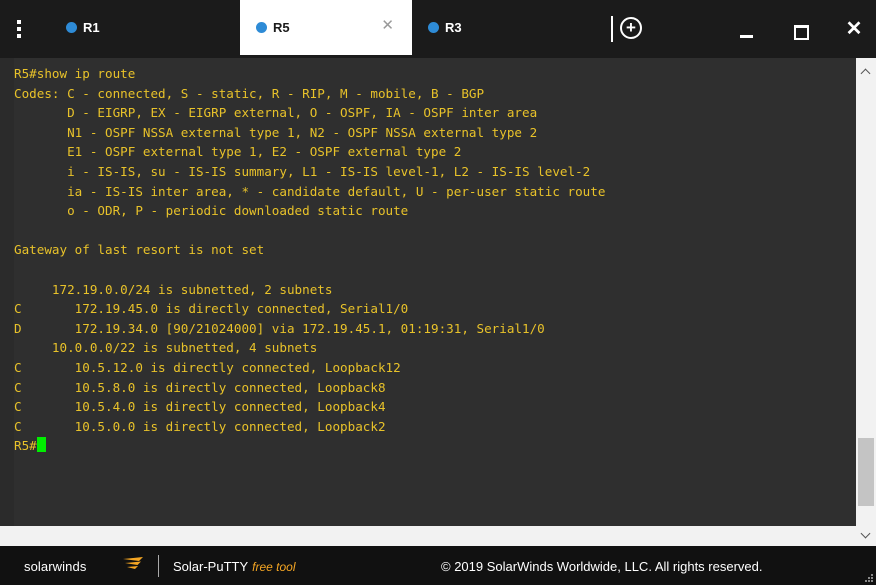 The image size is (876, 585). I want to click on brand-name: solarwinds, so click(55, 566).